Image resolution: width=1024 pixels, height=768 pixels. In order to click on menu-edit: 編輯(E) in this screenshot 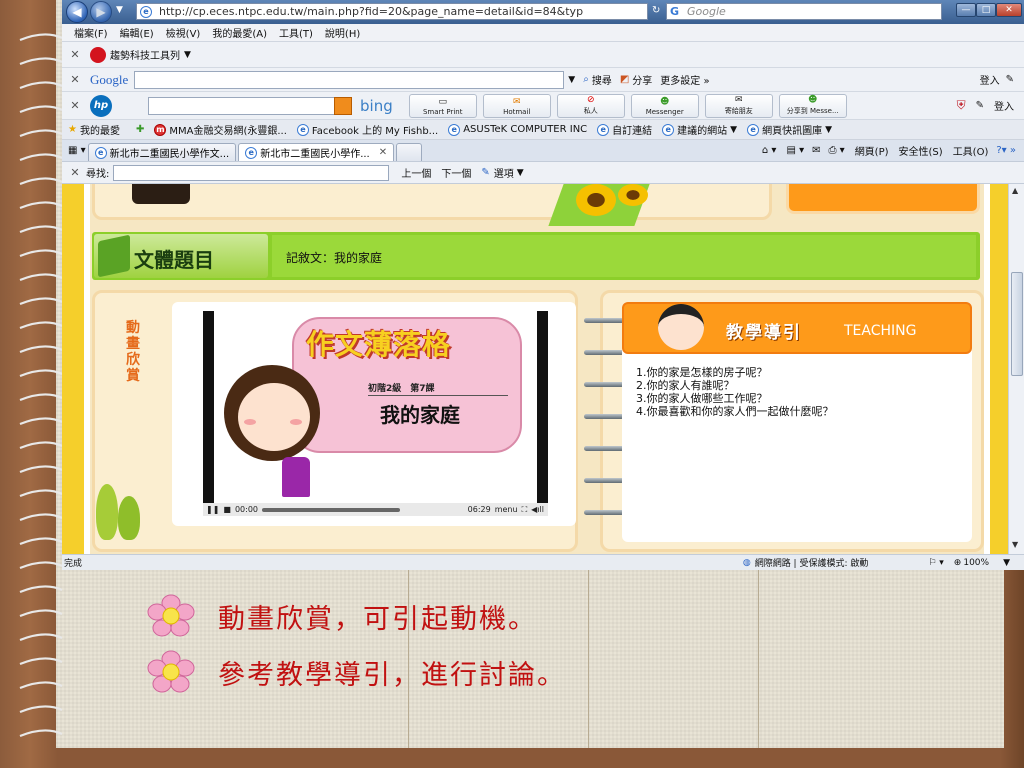, I will do `click(137, 32)`.